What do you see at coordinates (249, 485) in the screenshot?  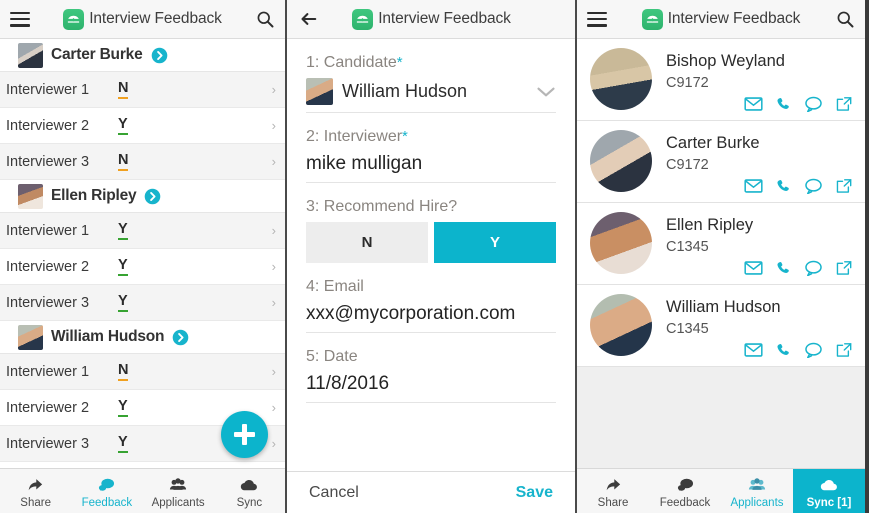 I see `sync-cloud-icon` at bounding box center [249, 485].